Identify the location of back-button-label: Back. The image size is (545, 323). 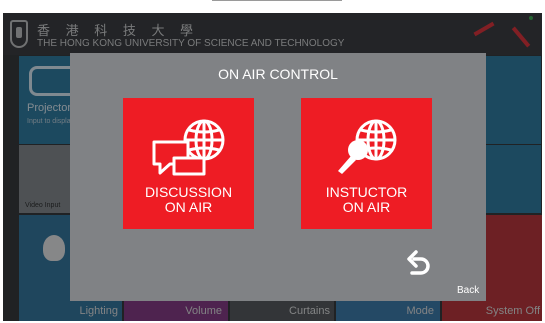
(468, 290).